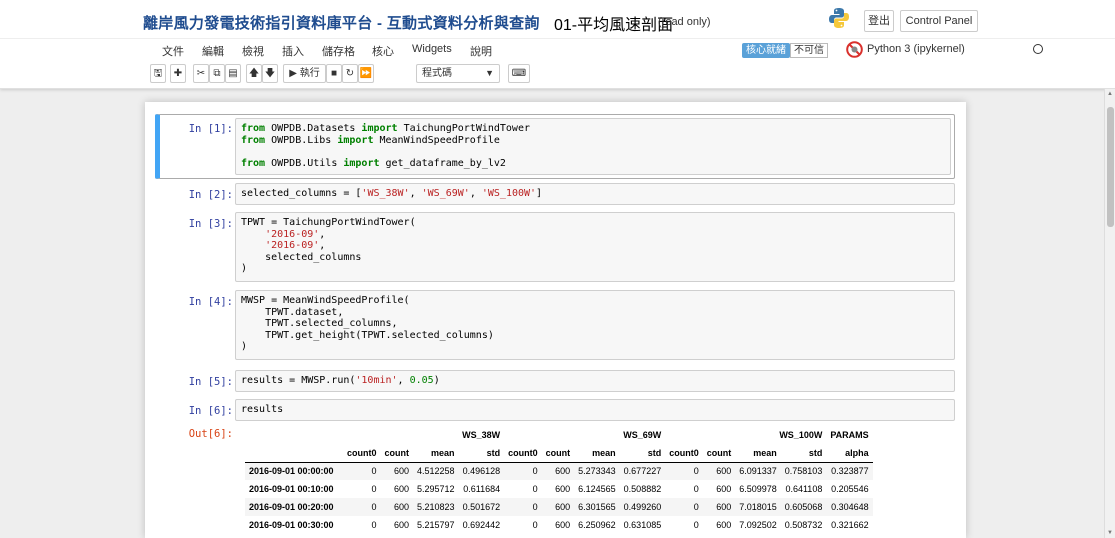 This screenshot has height=538, width=1115. Describe the element at coordinates (850, 489) in the screenshot. I see `table-cell: 0.205546` at that location.